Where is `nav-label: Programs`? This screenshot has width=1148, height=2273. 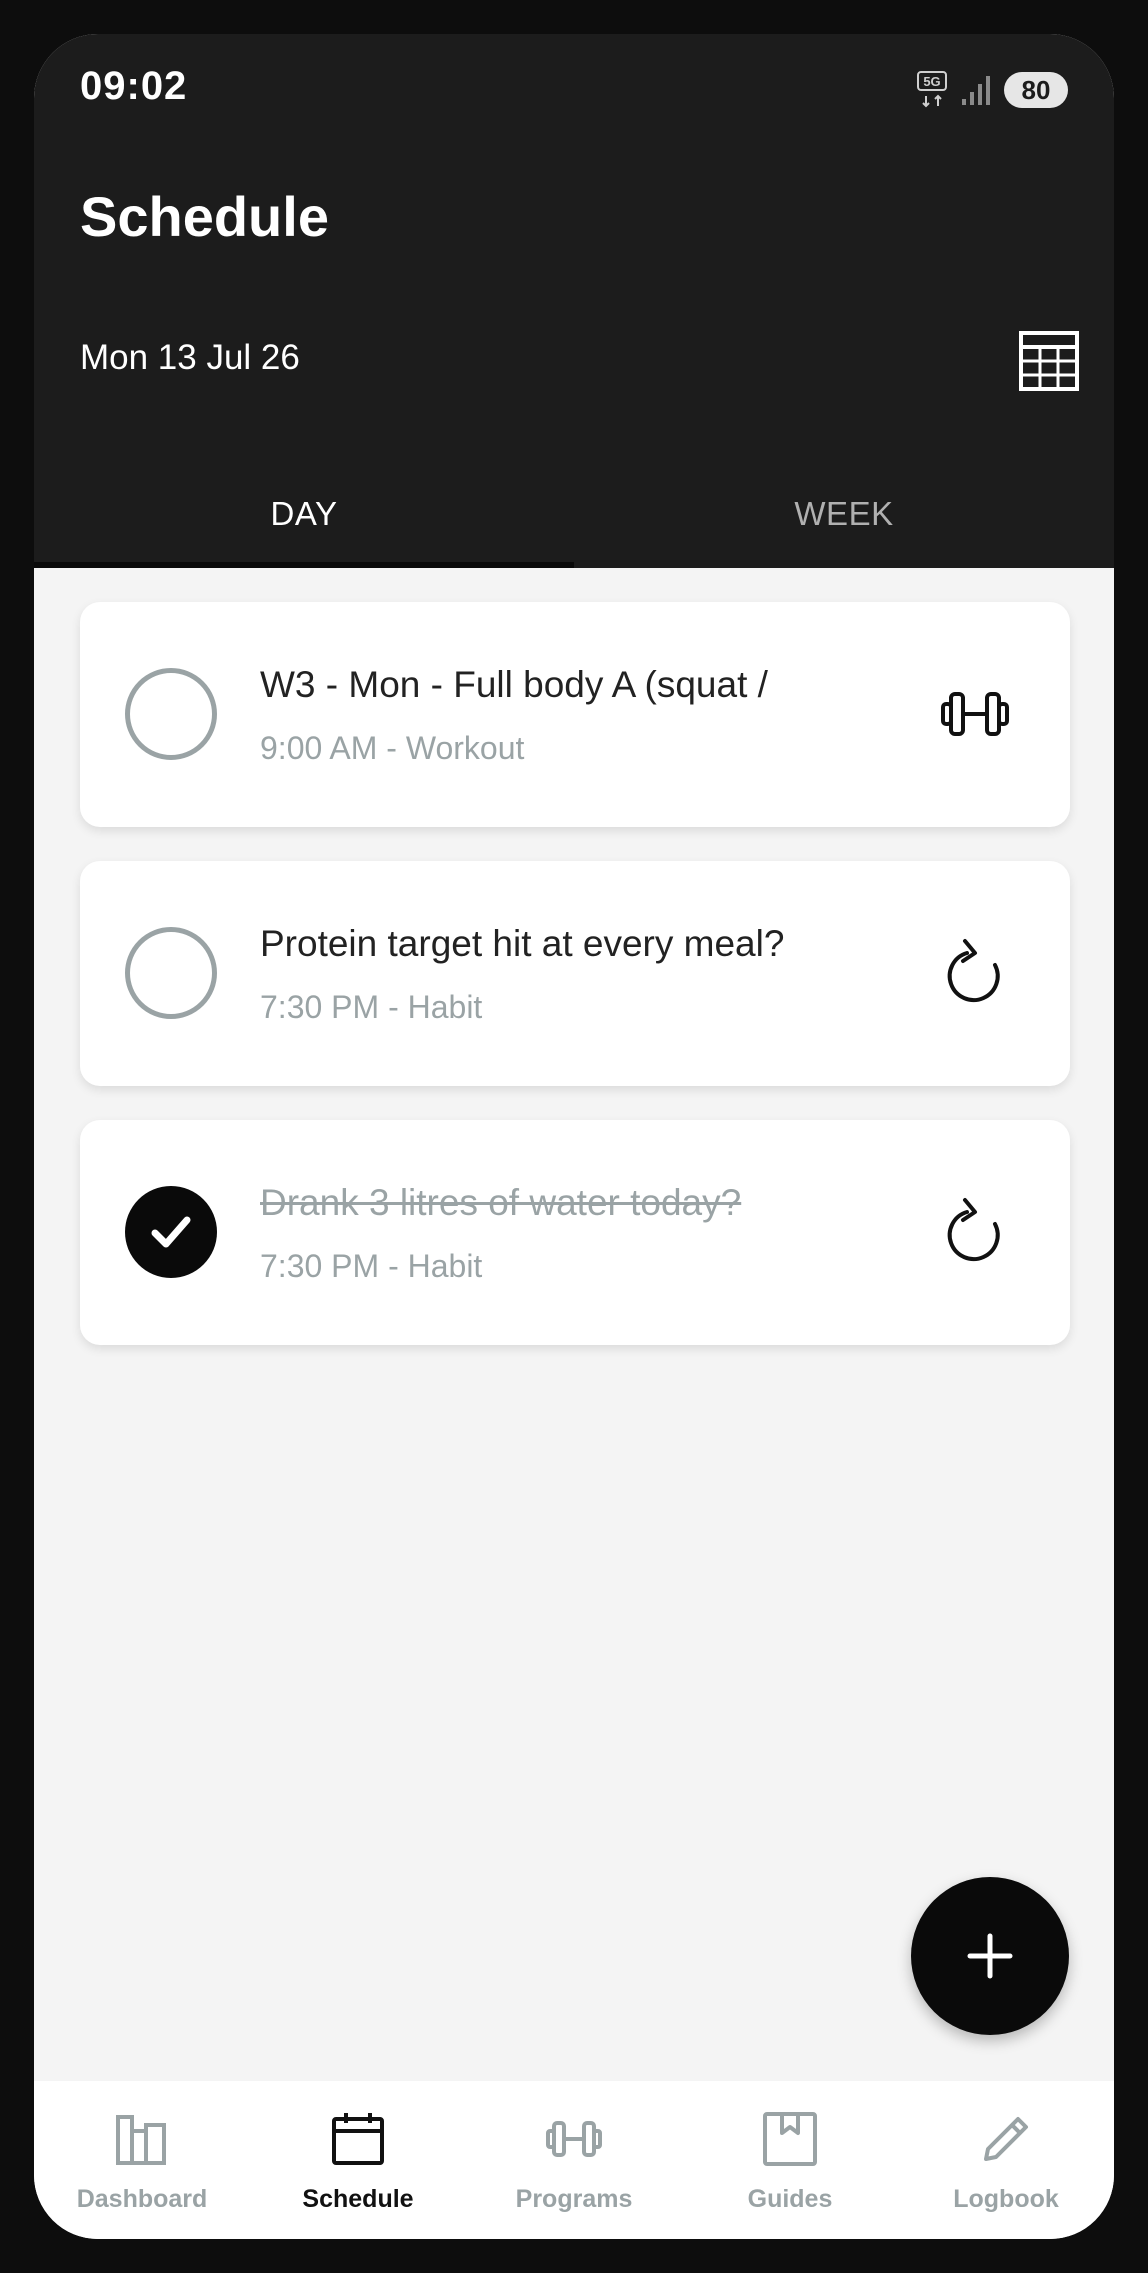
nav-label: Programs is located at coordinates (574, 2199).